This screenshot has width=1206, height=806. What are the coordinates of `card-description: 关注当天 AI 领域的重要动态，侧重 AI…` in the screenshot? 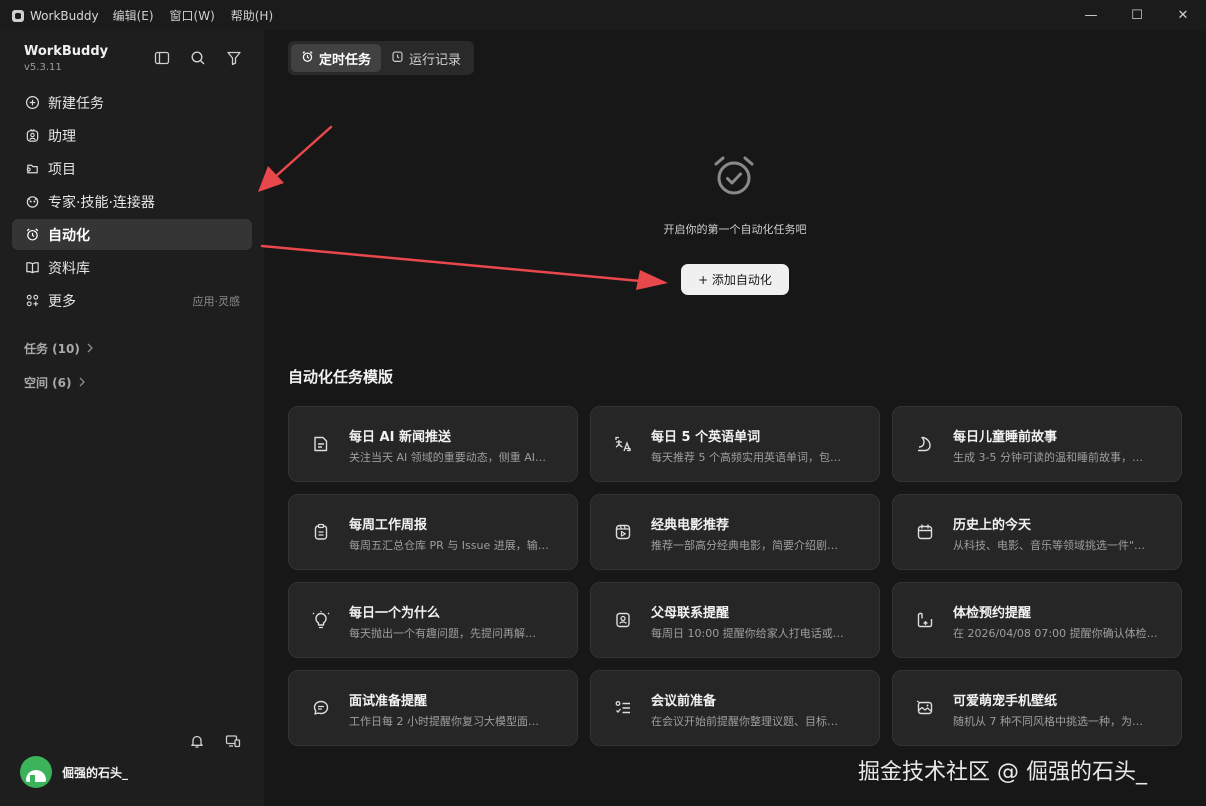 It's located at (448, 457).